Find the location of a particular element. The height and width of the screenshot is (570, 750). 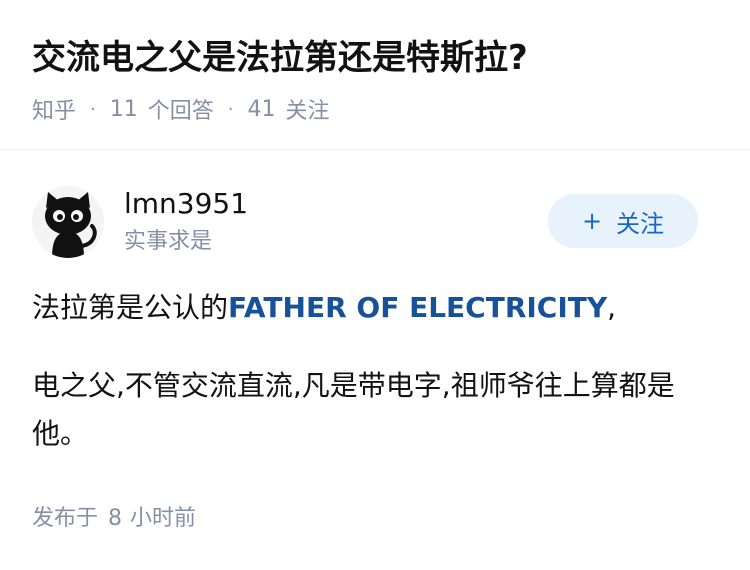

black-cat-avatar-icon is located at coordinates (68, 222).